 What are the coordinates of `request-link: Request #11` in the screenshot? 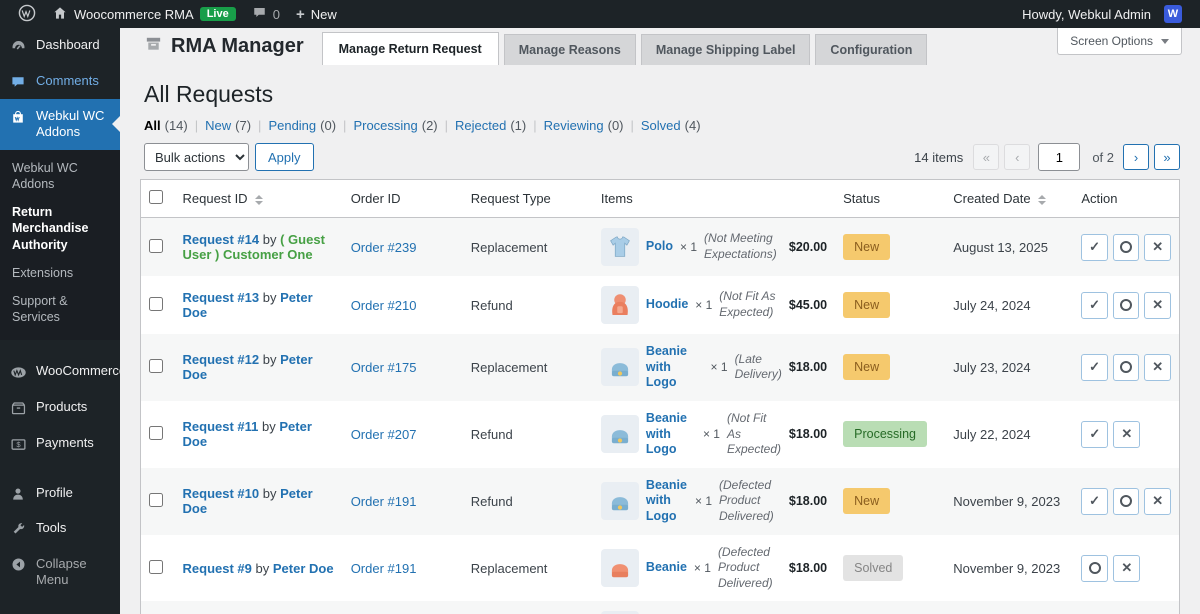 It's located at (221, 426).